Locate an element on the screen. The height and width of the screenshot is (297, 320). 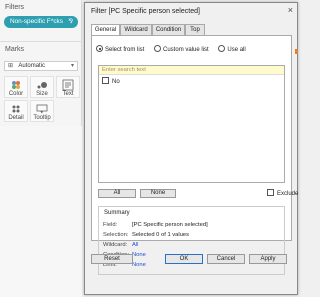
summary-row-wildcard: Wildcard: All is located at coordinates (120, 245).